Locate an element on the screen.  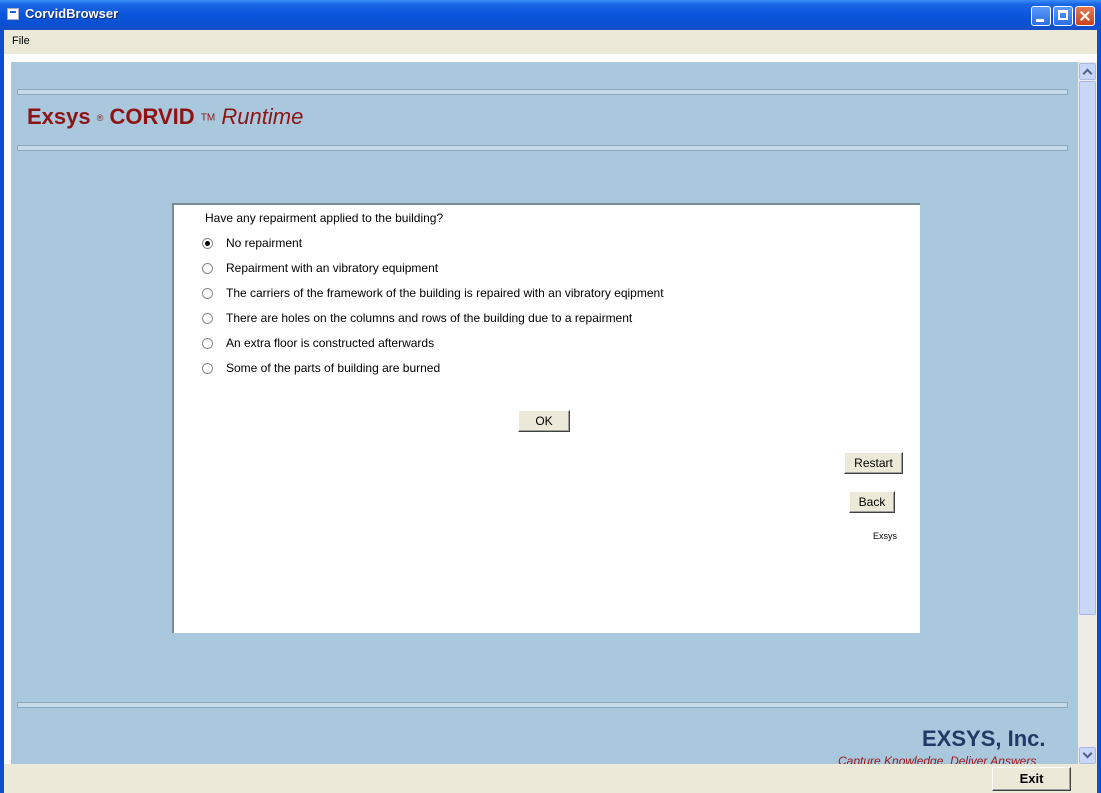
exsys-credit: Exsys is located at coordinates (885, 536).